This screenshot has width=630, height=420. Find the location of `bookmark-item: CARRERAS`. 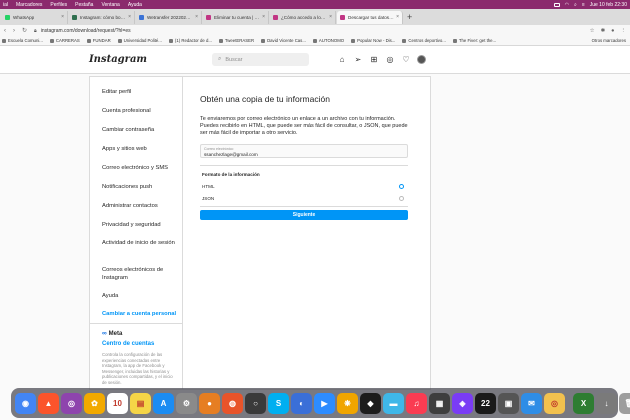

bookmark-item: CARRERAS is located at coordinates (64, 40).